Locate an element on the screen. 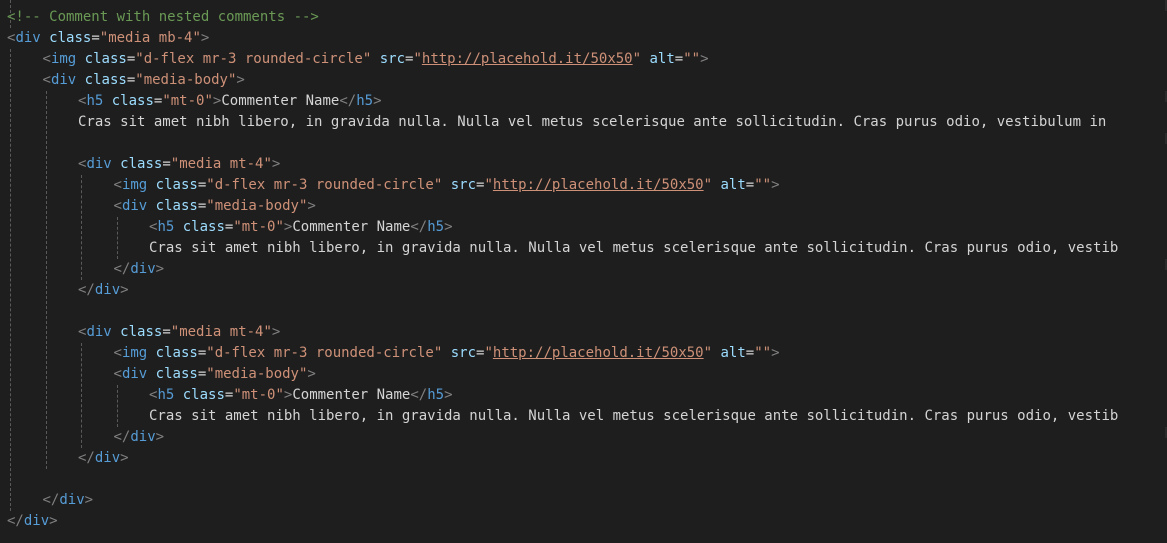 The height and width of the screenshot is (543, 1167). code-line: <div class="media mb-4"> is located at coordinates (108, 38).